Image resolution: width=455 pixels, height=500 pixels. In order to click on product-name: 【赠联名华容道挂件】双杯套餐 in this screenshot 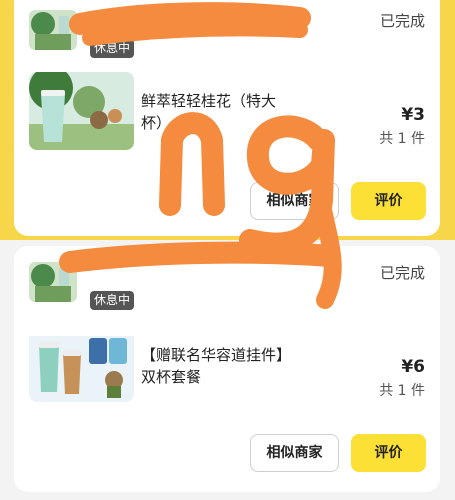, I will do `click(216, 366)`.